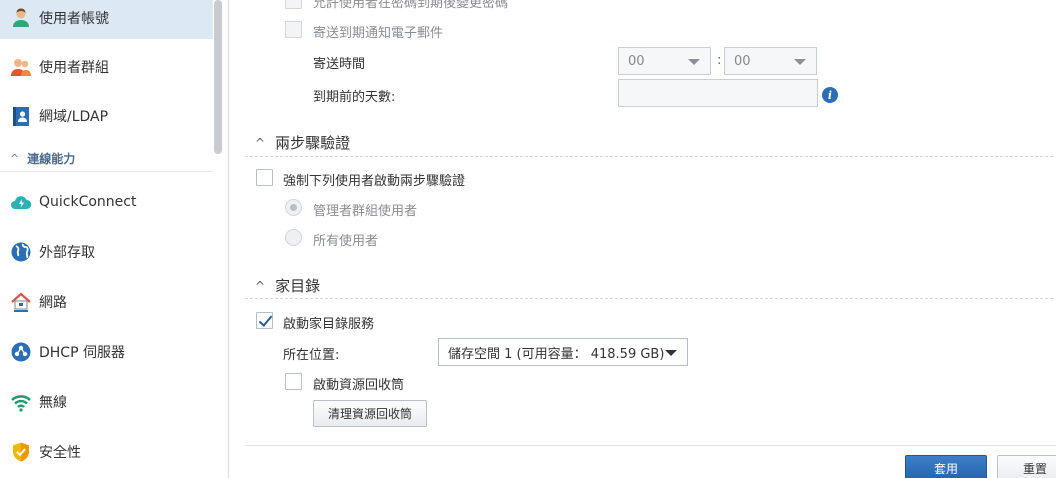  What do you see at coordinates (293, 207) in the screenshot?
I see `admin-group-radio` at bounding box center [293, 207].